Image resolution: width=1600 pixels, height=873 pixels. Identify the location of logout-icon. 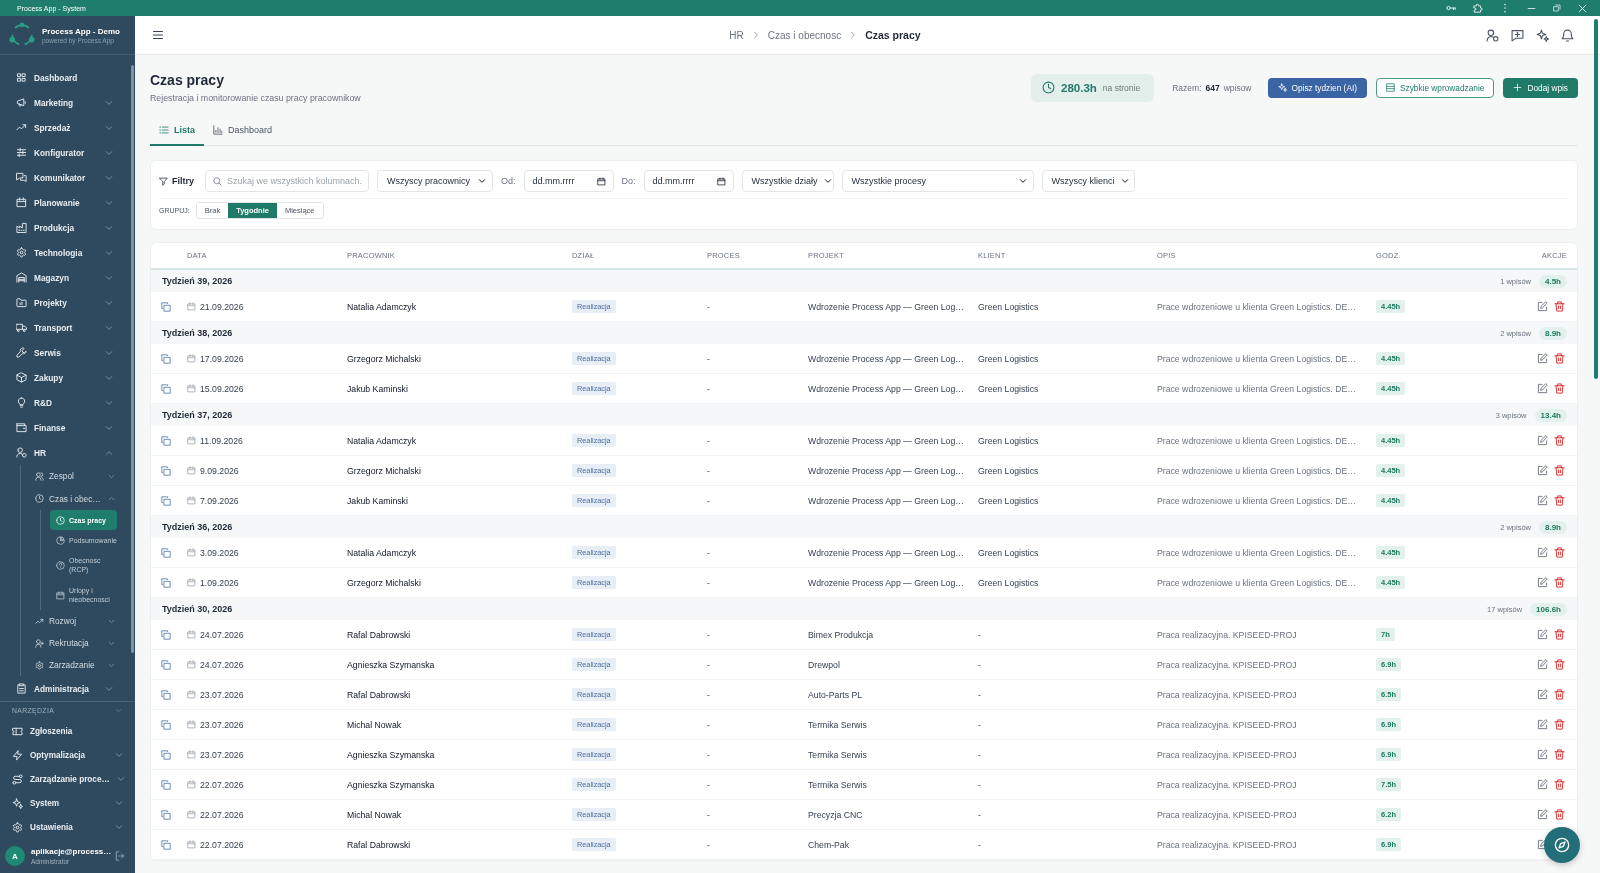
(120, 856).